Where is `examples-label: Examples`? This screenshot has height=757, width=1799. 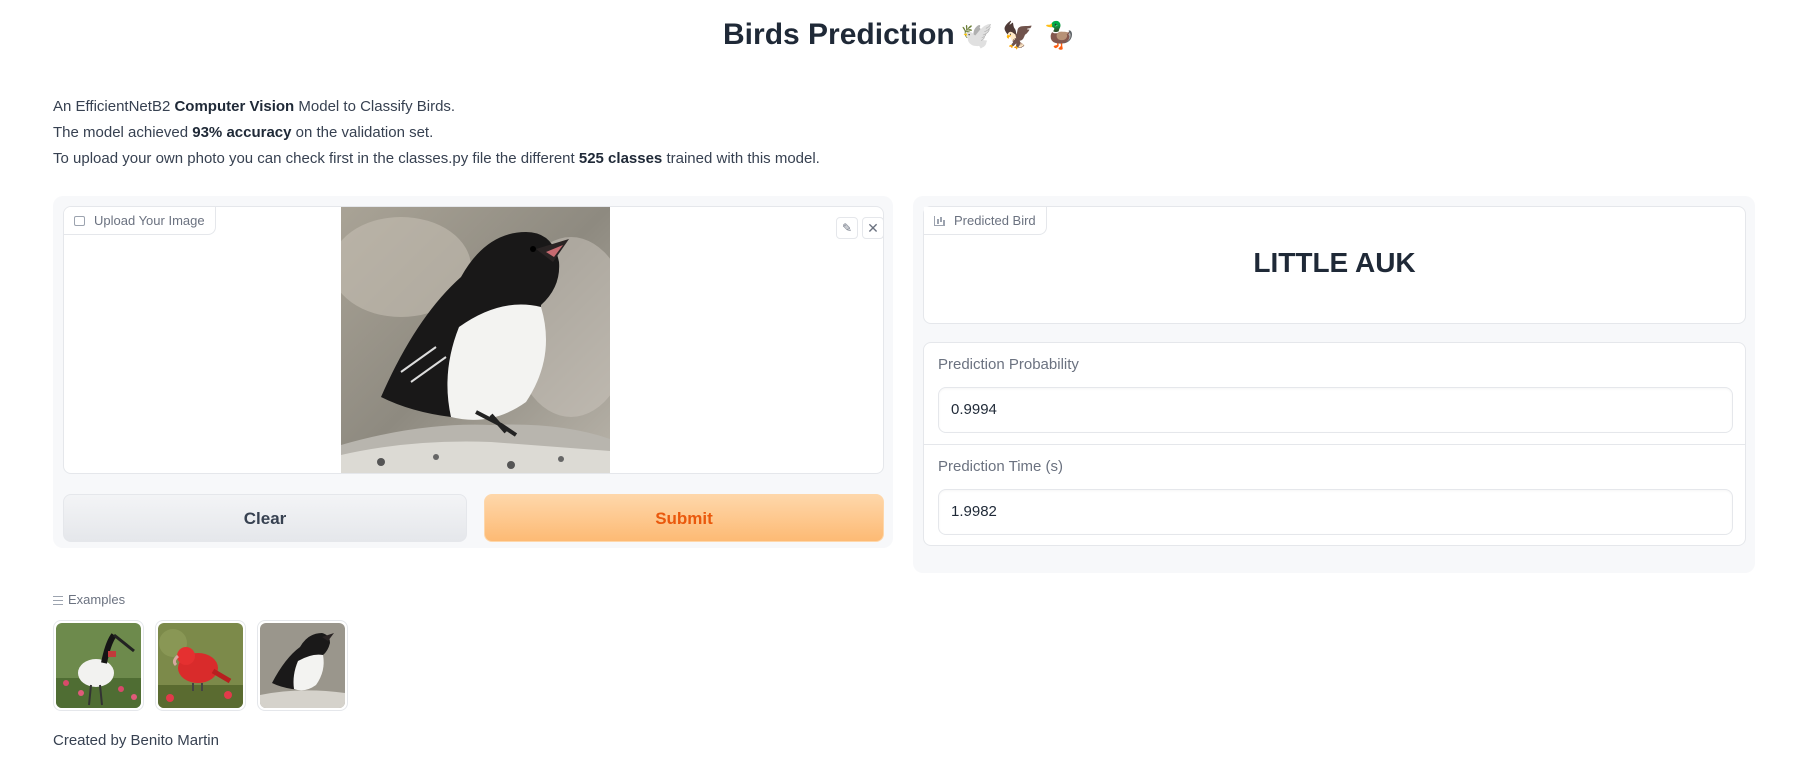
examples-label: Examples is located at coordinates (97, 599).